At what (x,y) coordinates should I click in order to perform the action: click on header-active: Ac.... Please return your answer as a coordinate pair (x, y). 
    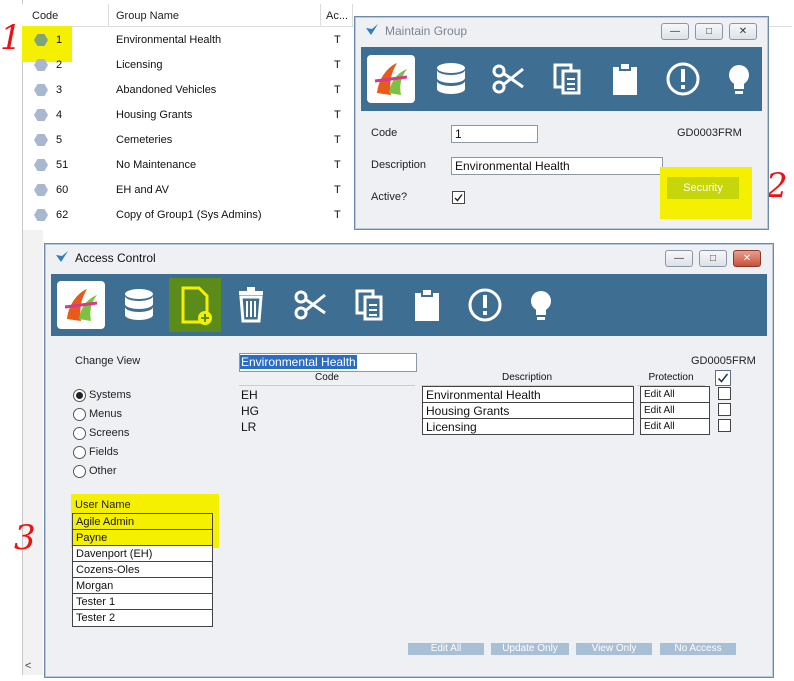
    Looking at the image, I should click on (337, 16).